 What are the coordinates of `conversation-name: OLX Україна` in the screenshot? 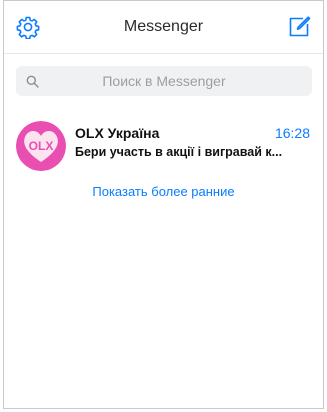 It's located at (117, 133).